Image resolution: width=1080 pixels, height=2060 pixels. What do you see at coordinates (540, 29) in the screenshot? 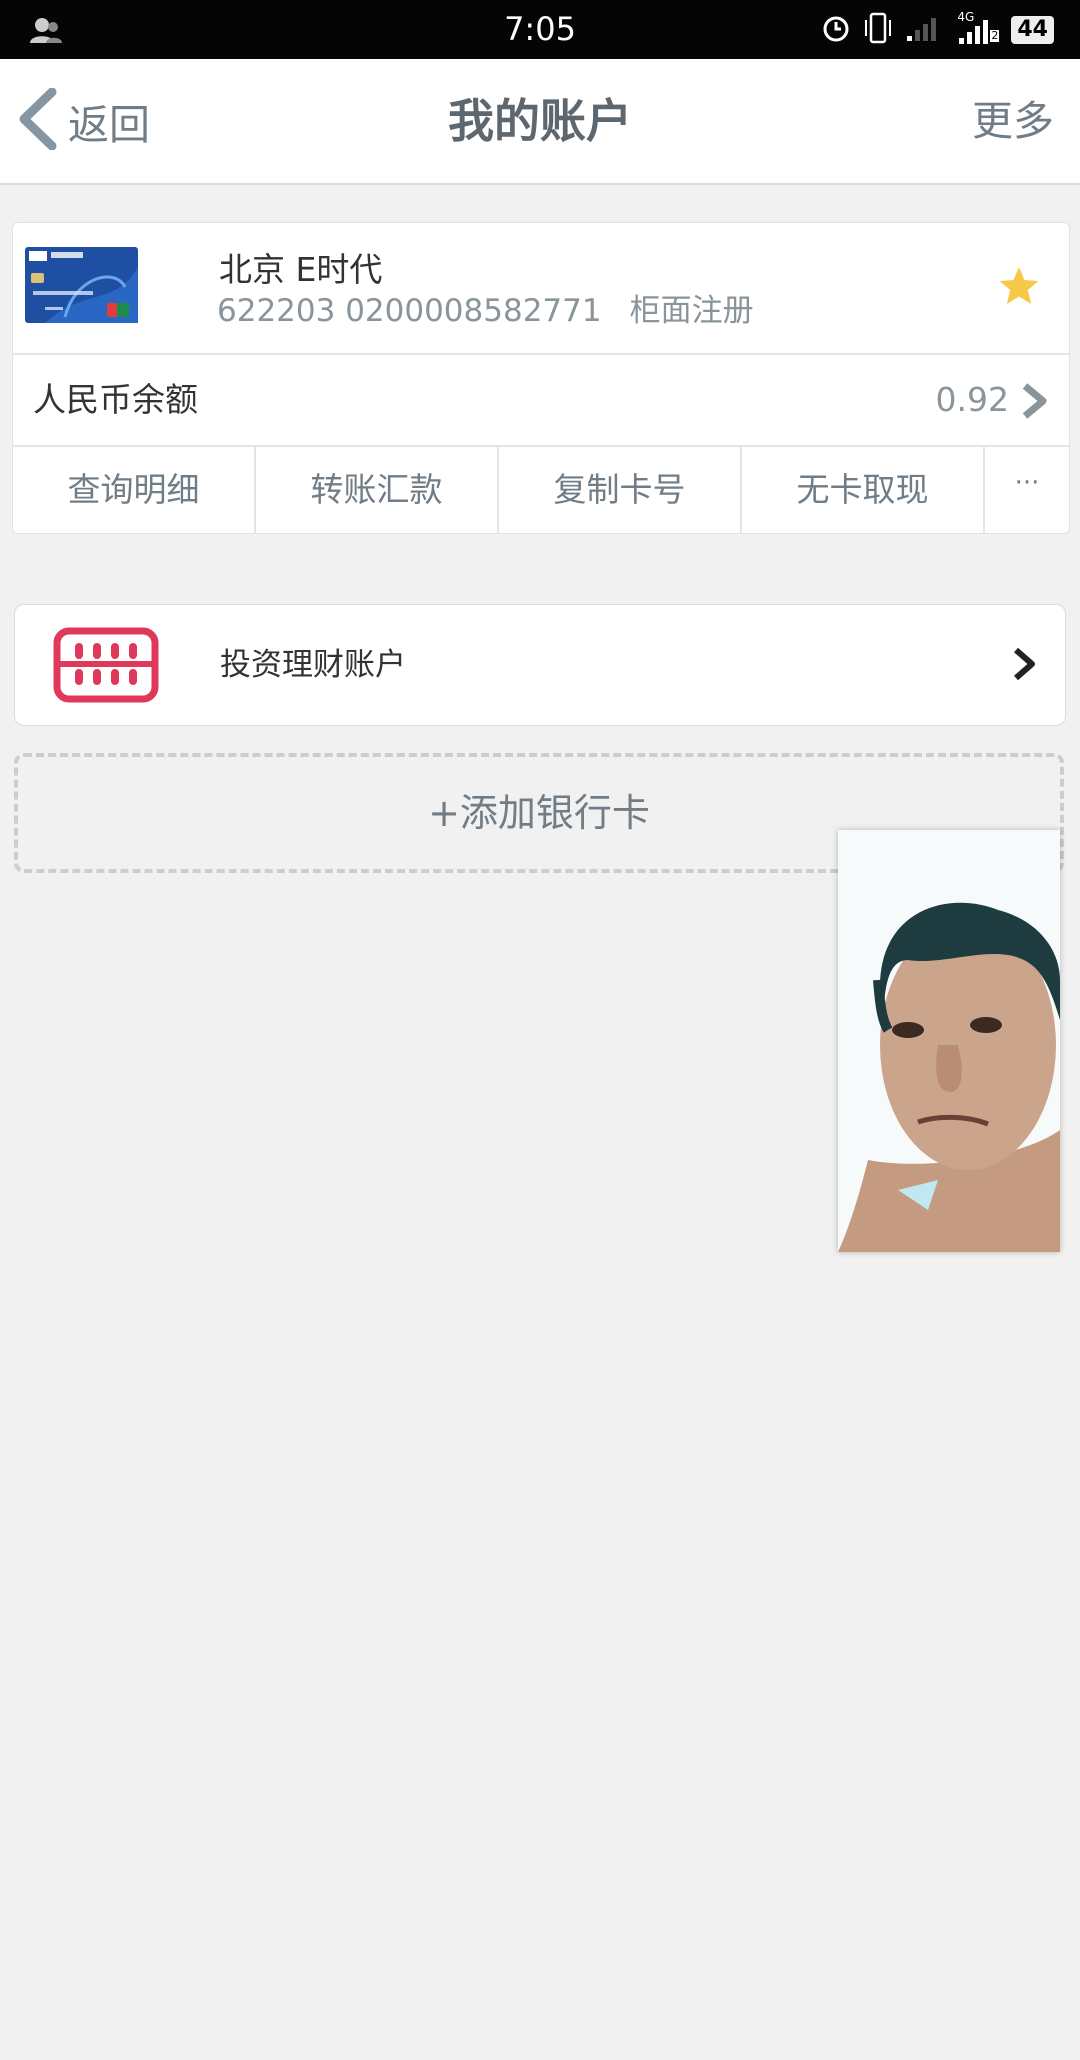
I see `status-bar: 7:05 4G 2 44` at bounding box center [540, 29].